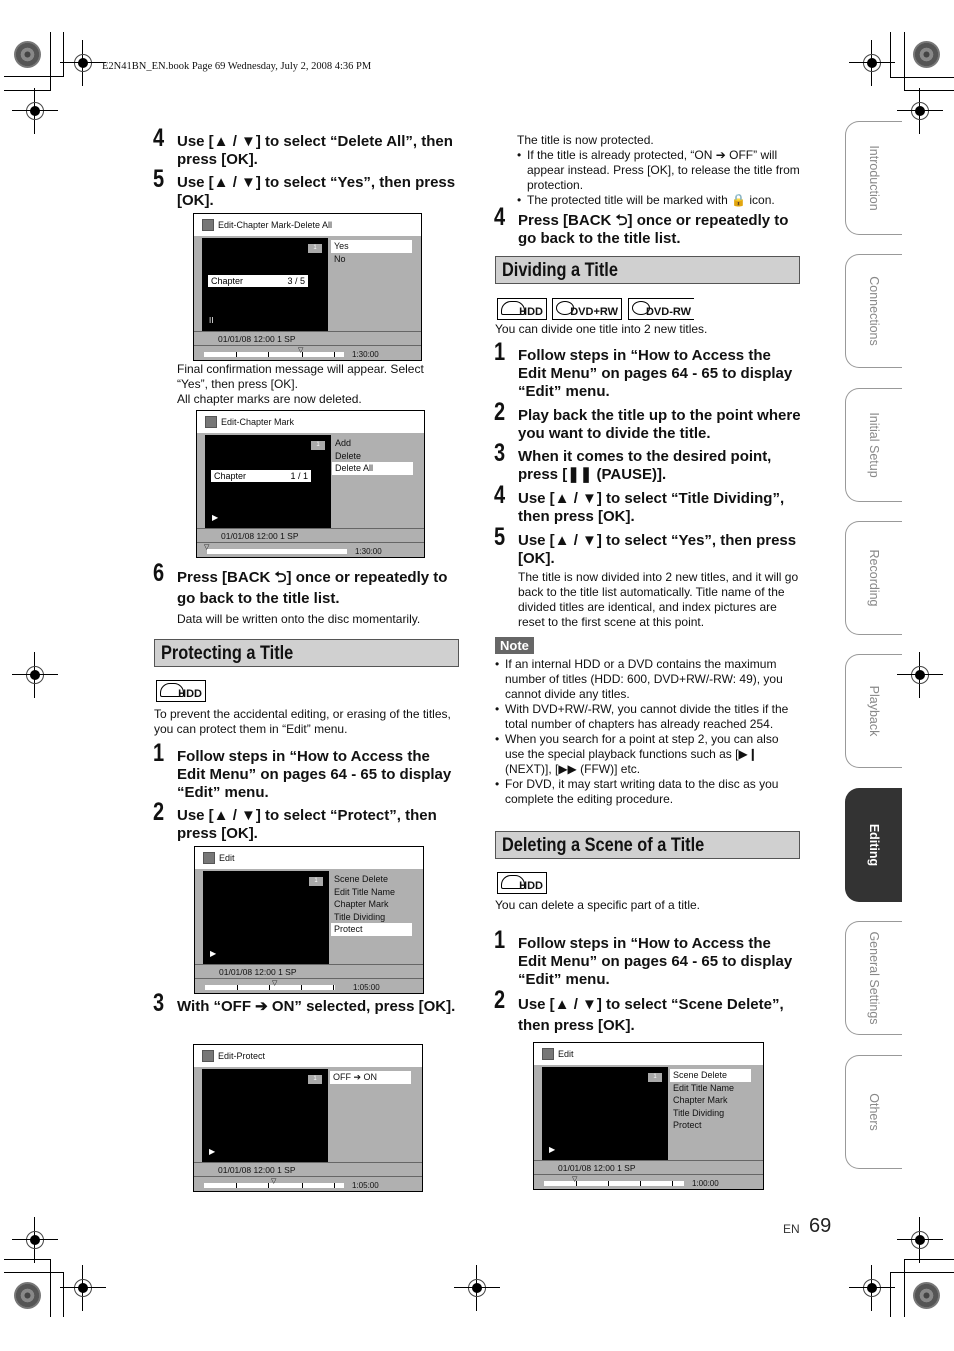  Describe the element at coordinates (258, 281) in the screenshot. I see `chapter-counter: Chapter 3 / 5` at that location.